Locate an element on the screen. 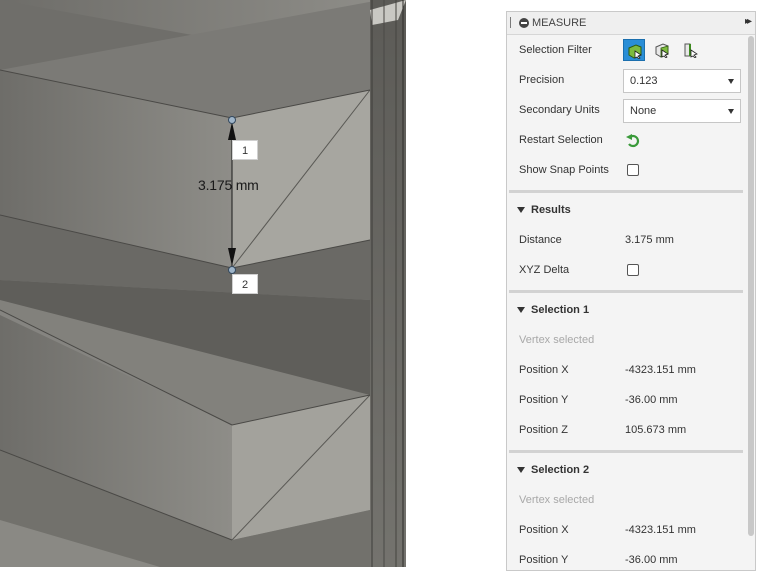 This screenshot has height=571, width=760. point-label-1: 1 is located at coordinates (245, 150).